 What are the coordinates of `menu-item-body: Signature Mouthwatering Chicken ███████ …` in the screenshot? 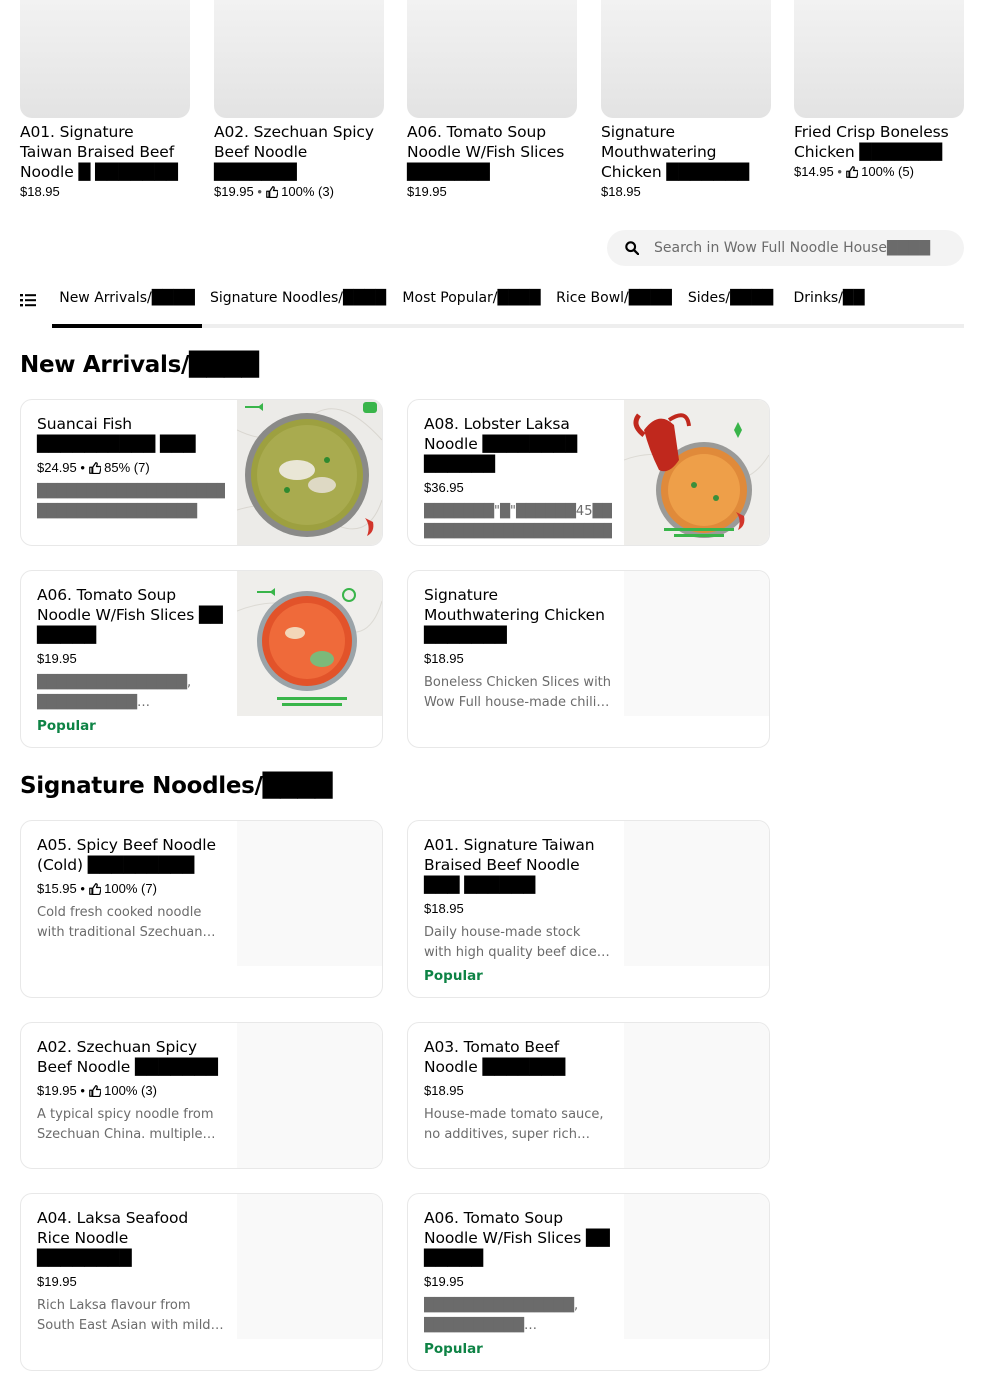 It's located at (518, 649).